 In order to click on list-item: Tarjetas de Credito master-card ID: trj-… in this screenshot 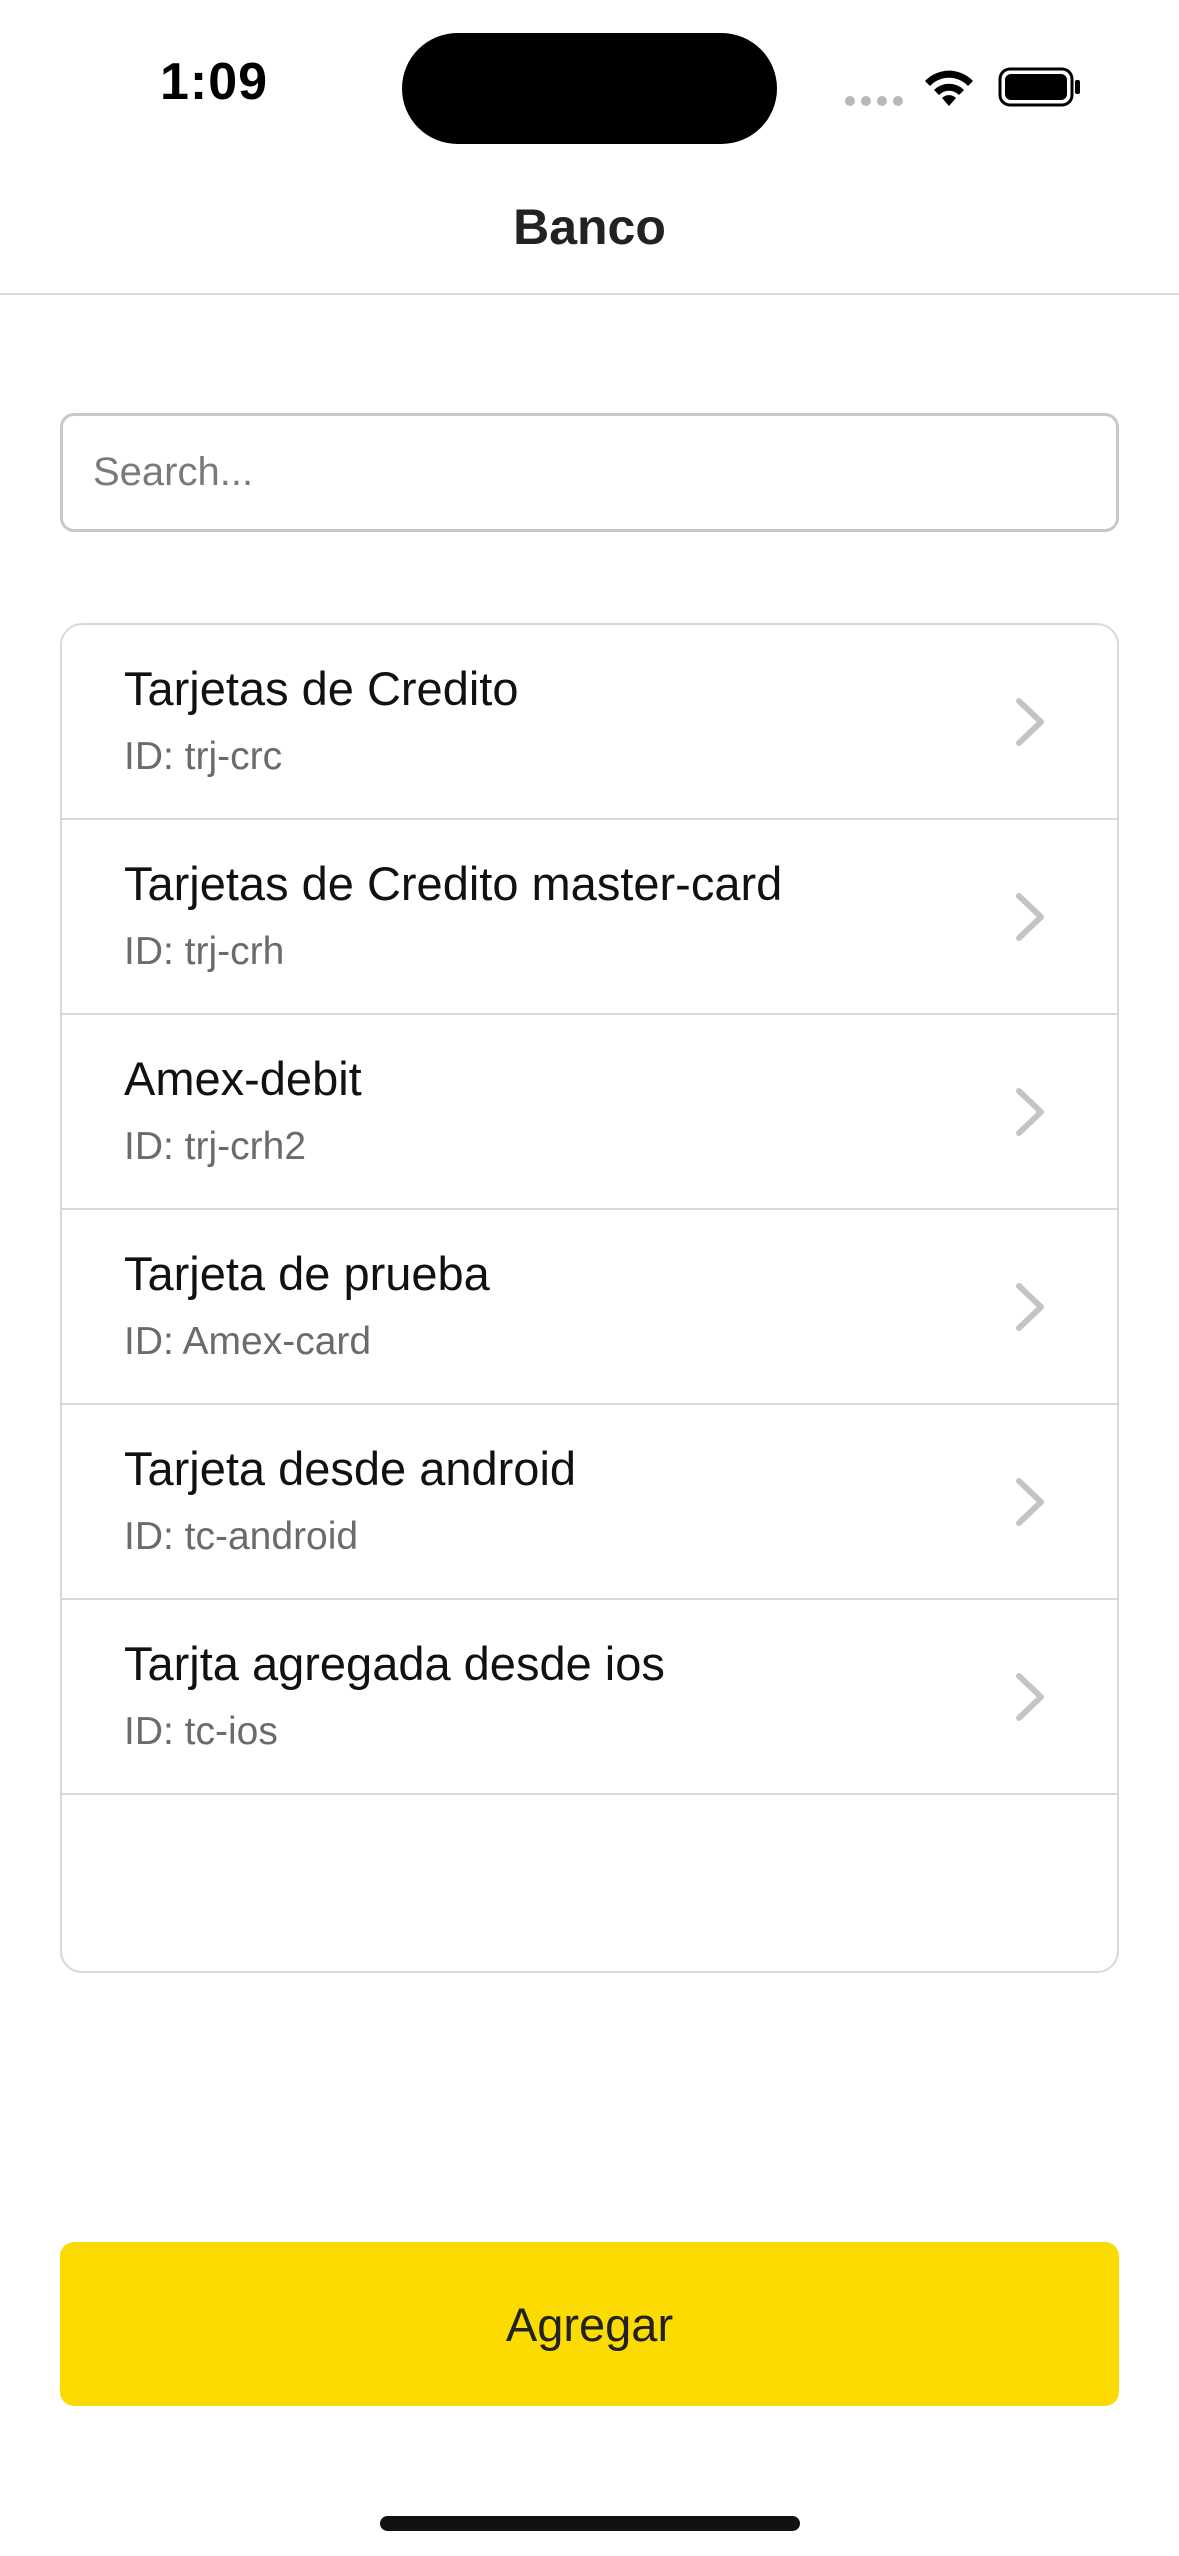, I will do `click(589, 917)`.